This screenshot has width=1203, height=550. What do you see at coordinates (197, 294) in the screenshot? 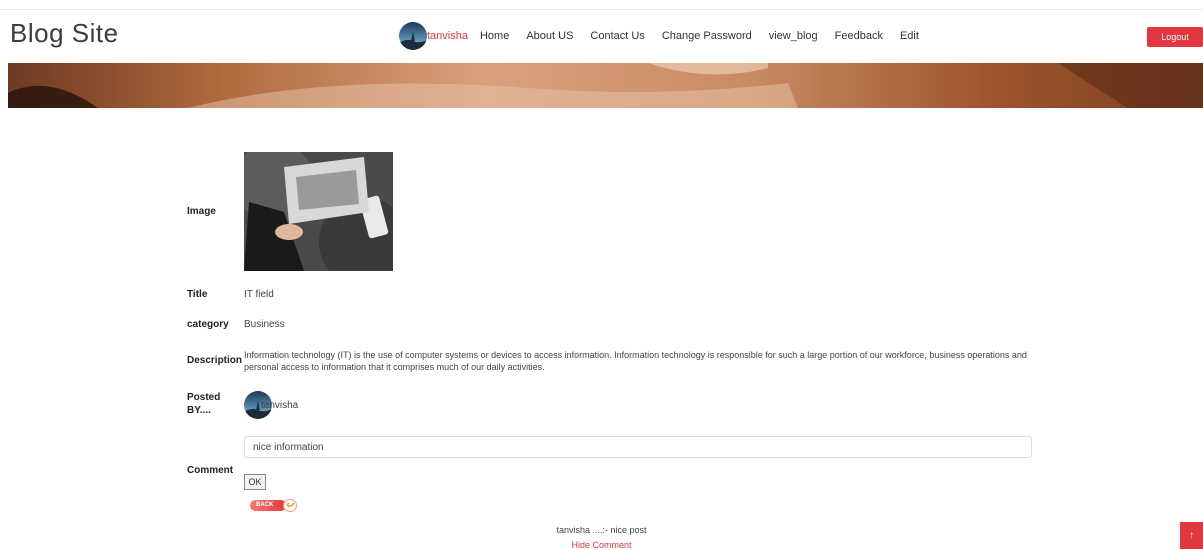
I see `title-label: Title` at bounding box center [197, 294].